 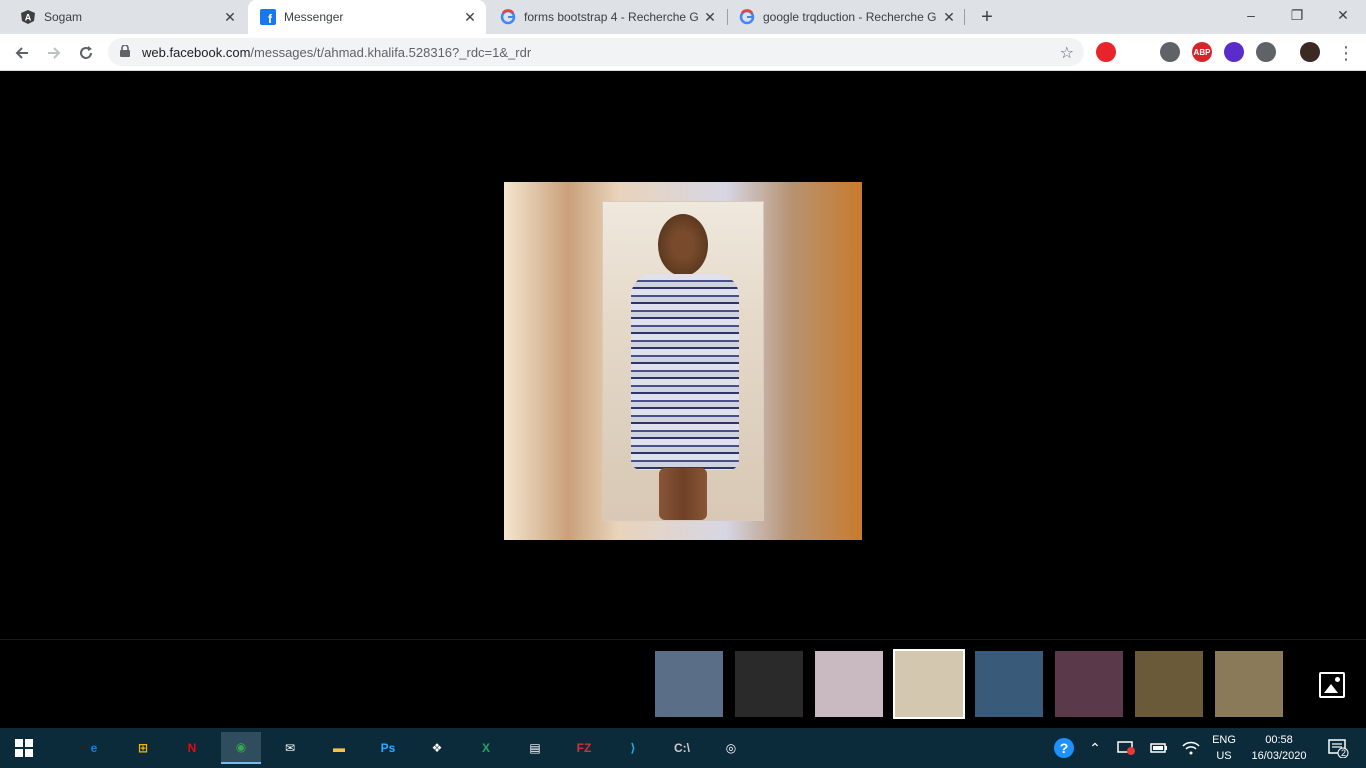 I want to click on profile-avatar, so click(x=1310, y=52).